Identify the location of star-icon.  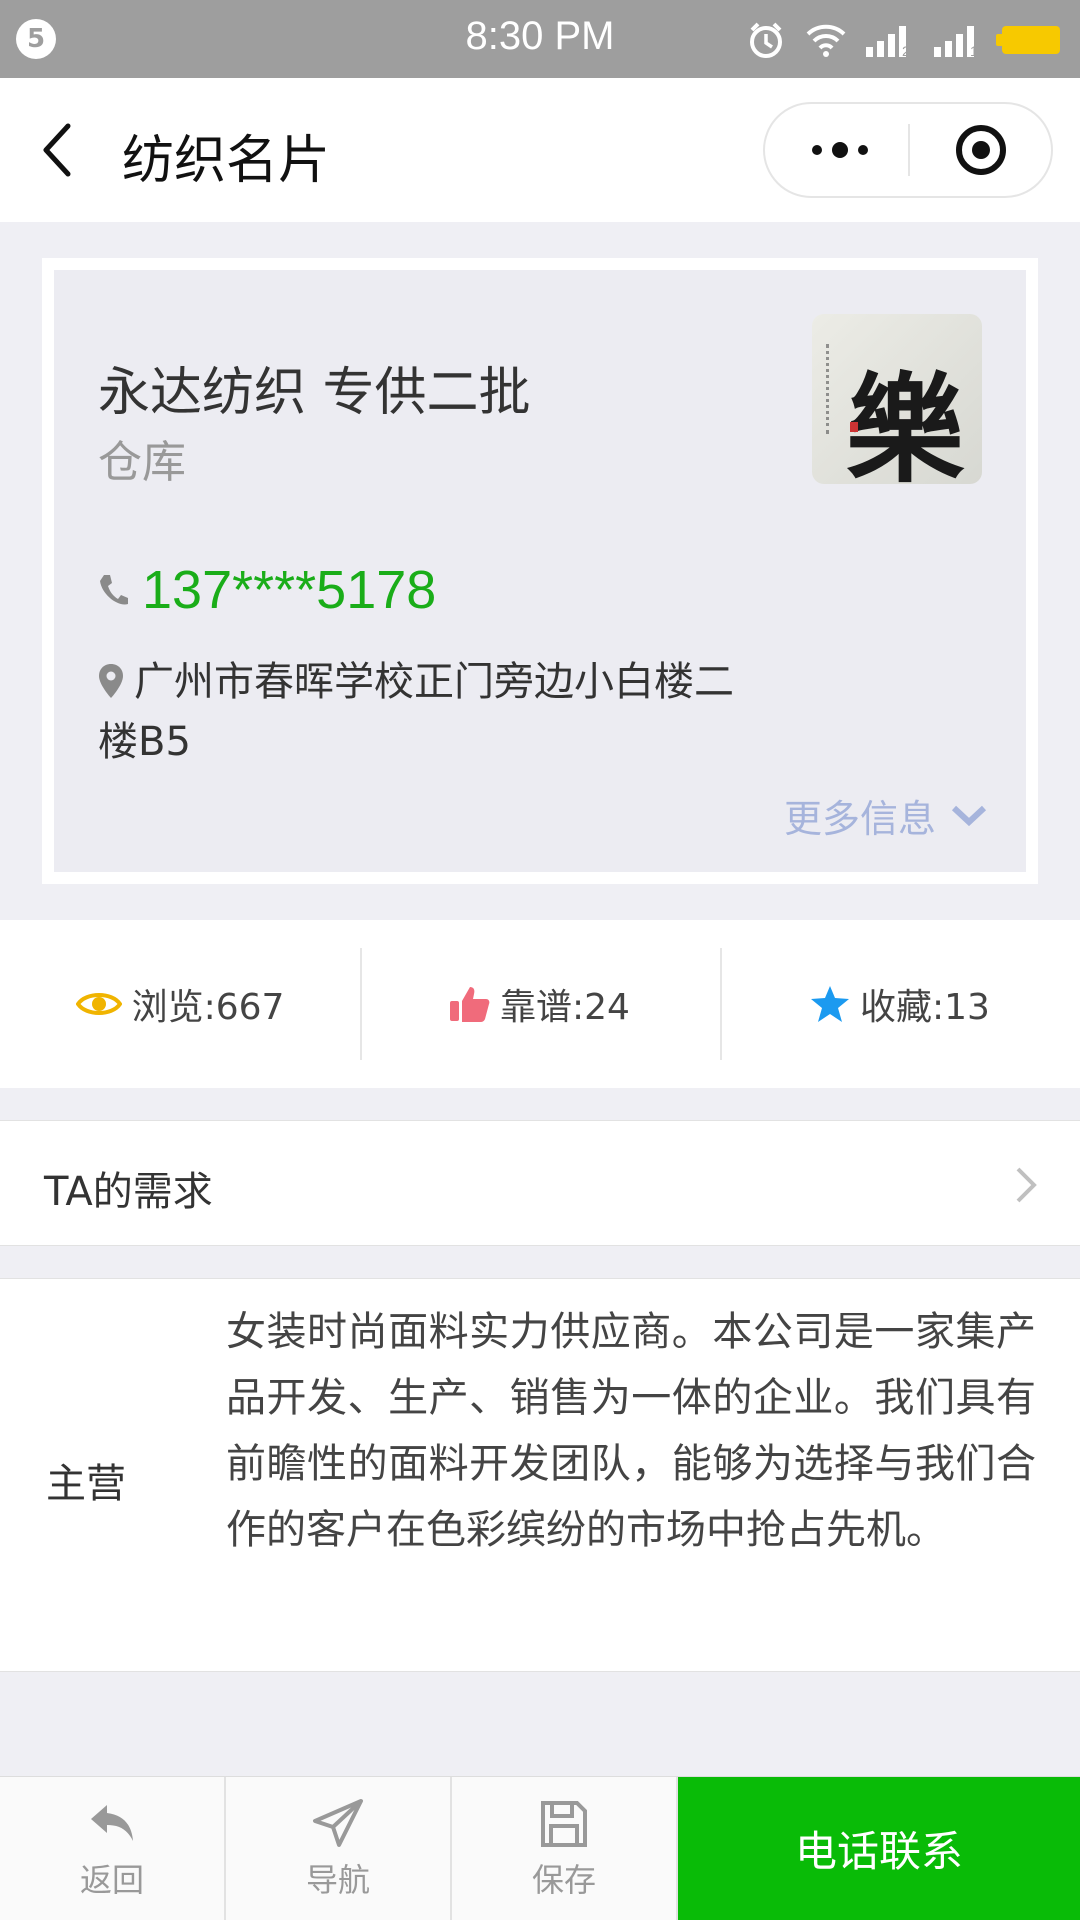
(830, 1004).